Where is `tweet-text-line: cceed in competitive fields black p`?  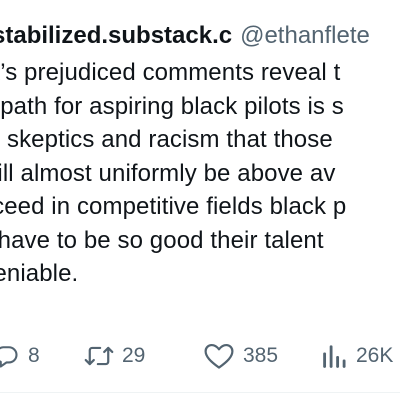
tweet-text-line: cceed in competitive fields black p is located at coordinates (173, 206).